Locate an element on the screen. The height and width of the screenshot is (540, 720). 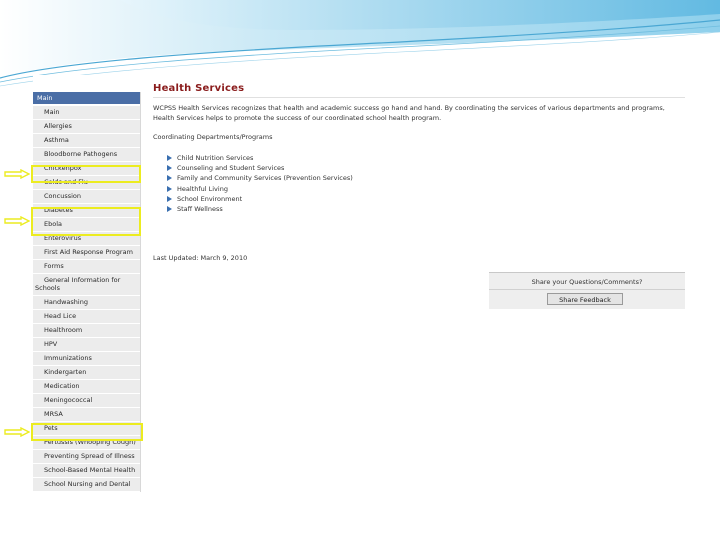
sidebar-item-main: Main is located at coordinates (86, 113).